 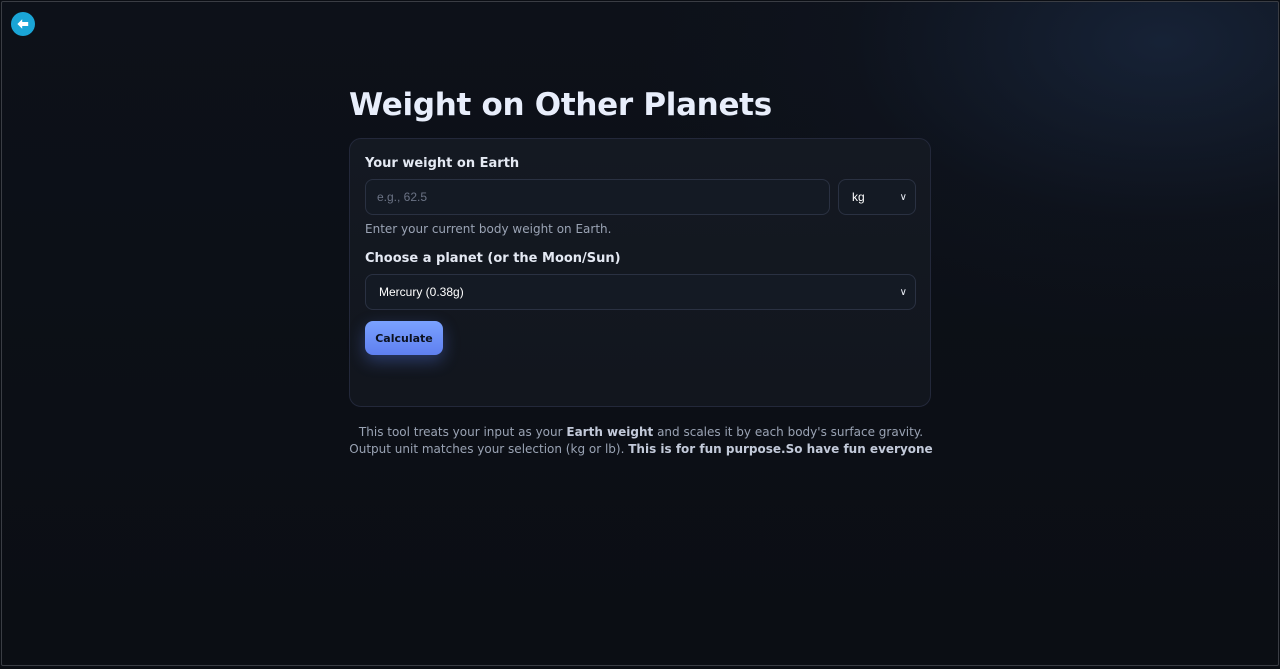 What do you see at coordinates (462, 432) in the screenshot?
I see `footnote-text-1: This tool treats your input as your` at bounding box center [462, 432].